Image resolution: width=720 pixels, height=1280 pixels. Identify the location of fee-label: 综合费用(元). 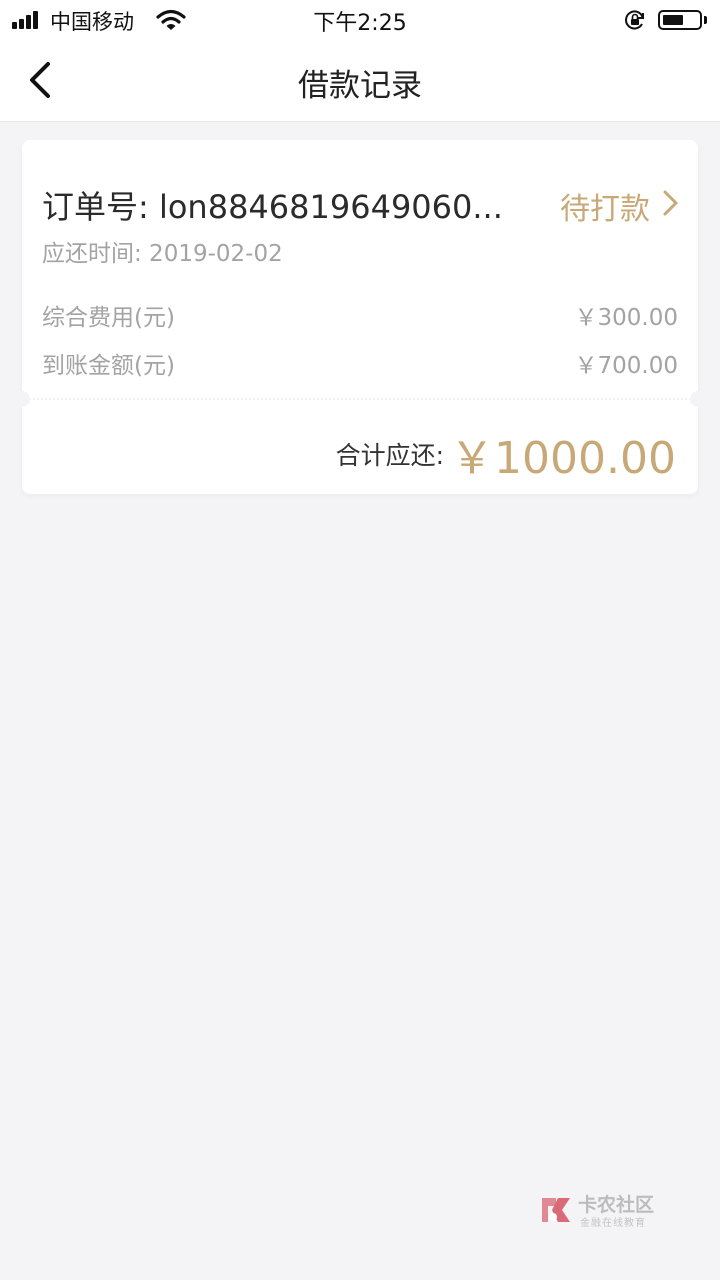
(108, 318).